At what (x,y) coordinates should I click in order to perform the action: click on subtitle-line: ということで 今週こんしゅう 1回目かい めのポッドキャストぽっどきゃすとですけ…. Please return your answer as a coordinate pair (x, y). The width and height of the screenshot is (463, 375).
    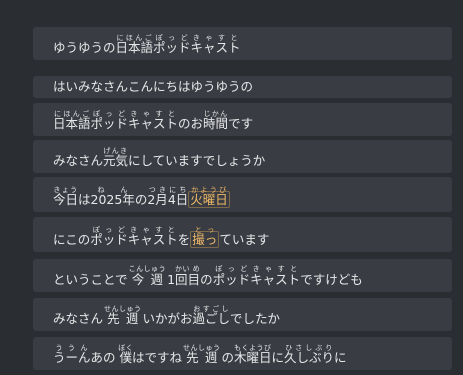
    Looking at the image, I should click on (242, 275).